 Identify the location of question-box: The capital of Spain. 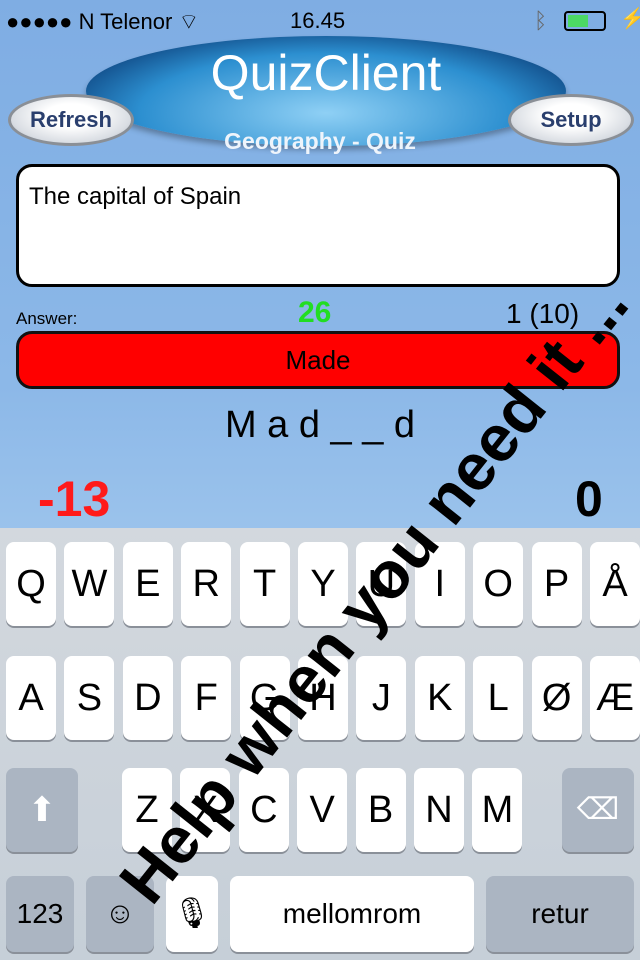
(318, 225).